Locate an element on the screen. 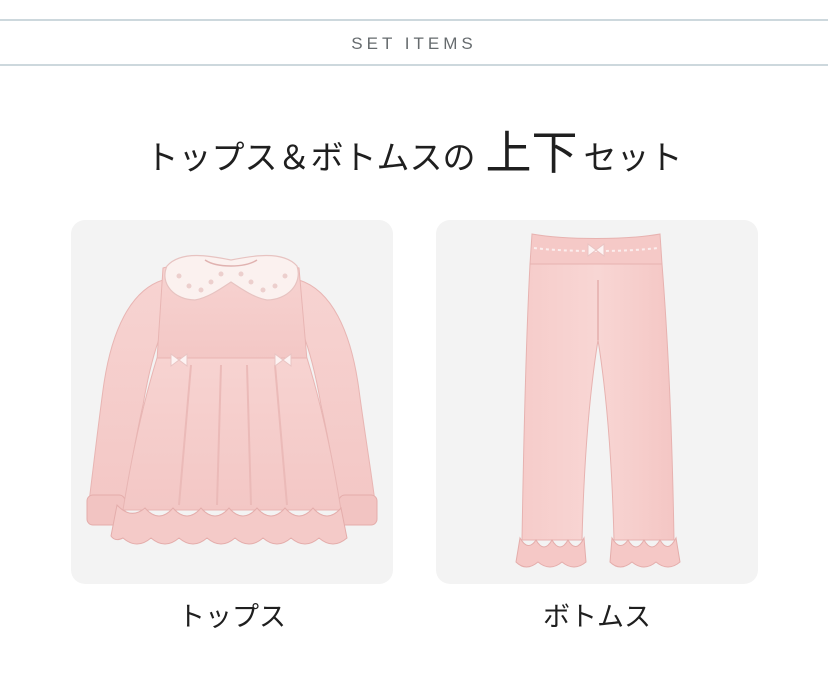 The image size is (828, 685). header-top-rule is located at coordinates (414, 20).